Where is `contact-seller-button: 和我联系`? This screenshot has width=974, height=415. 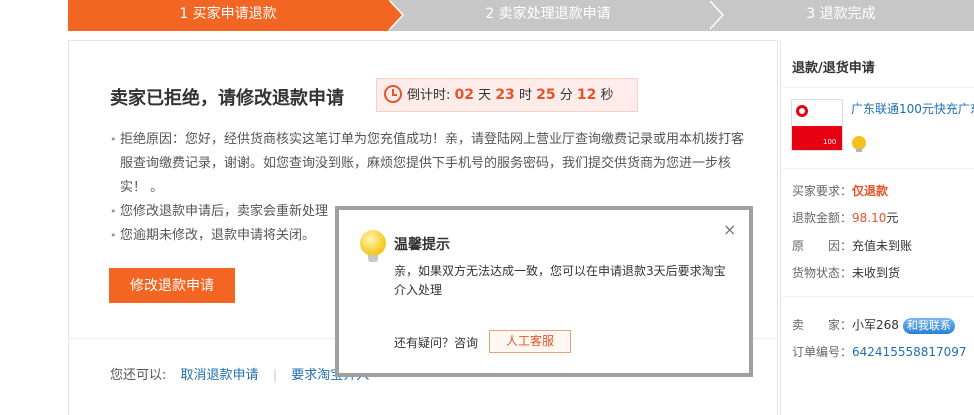 contact-seller-button: 和我联系 is located at coordinates (928, 325).